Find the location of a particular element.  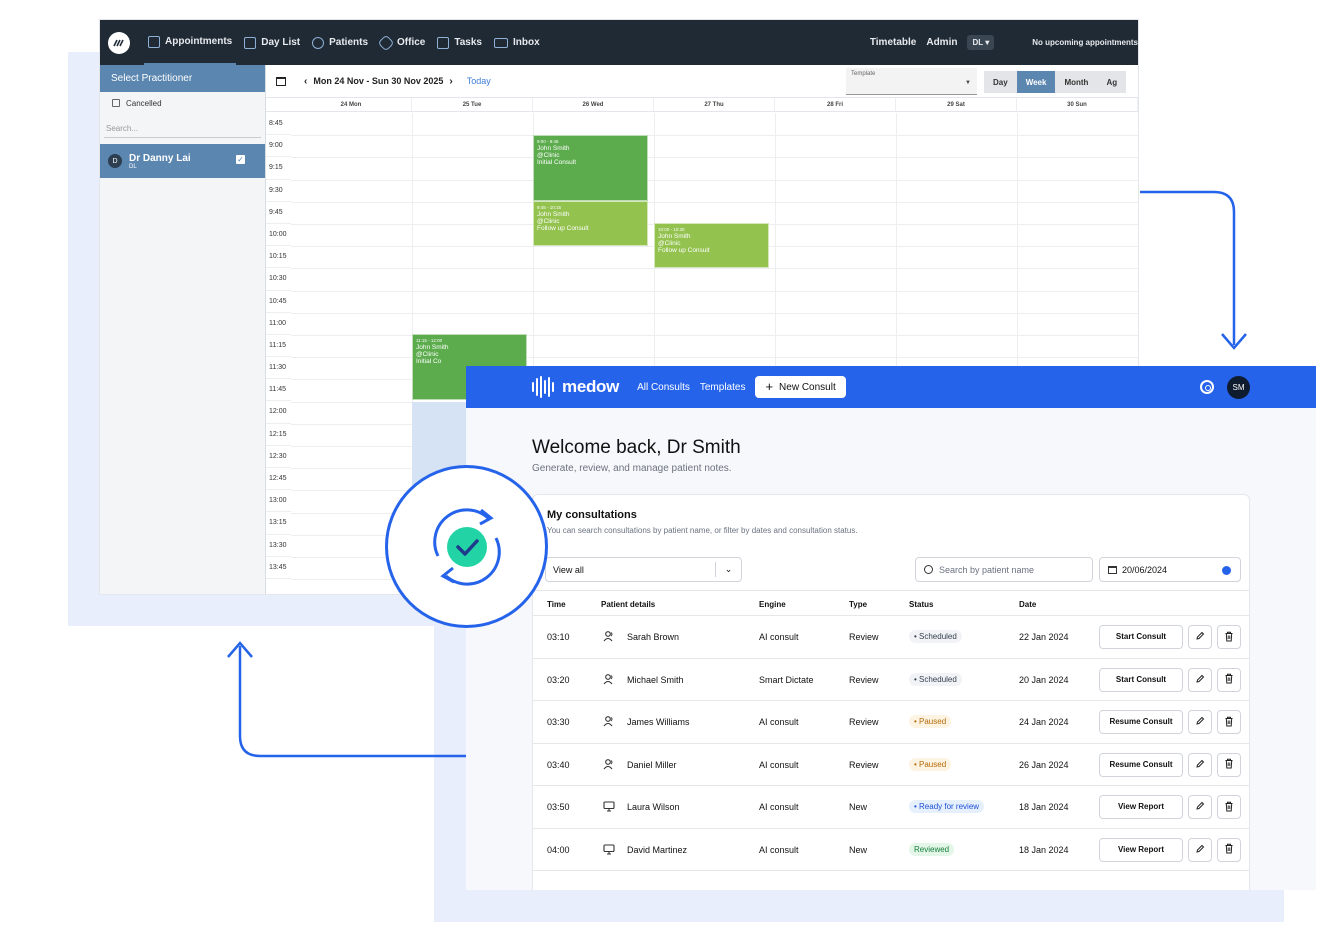

date-filter-input: 20/06/2024 is located at coordinates (1170, 569).